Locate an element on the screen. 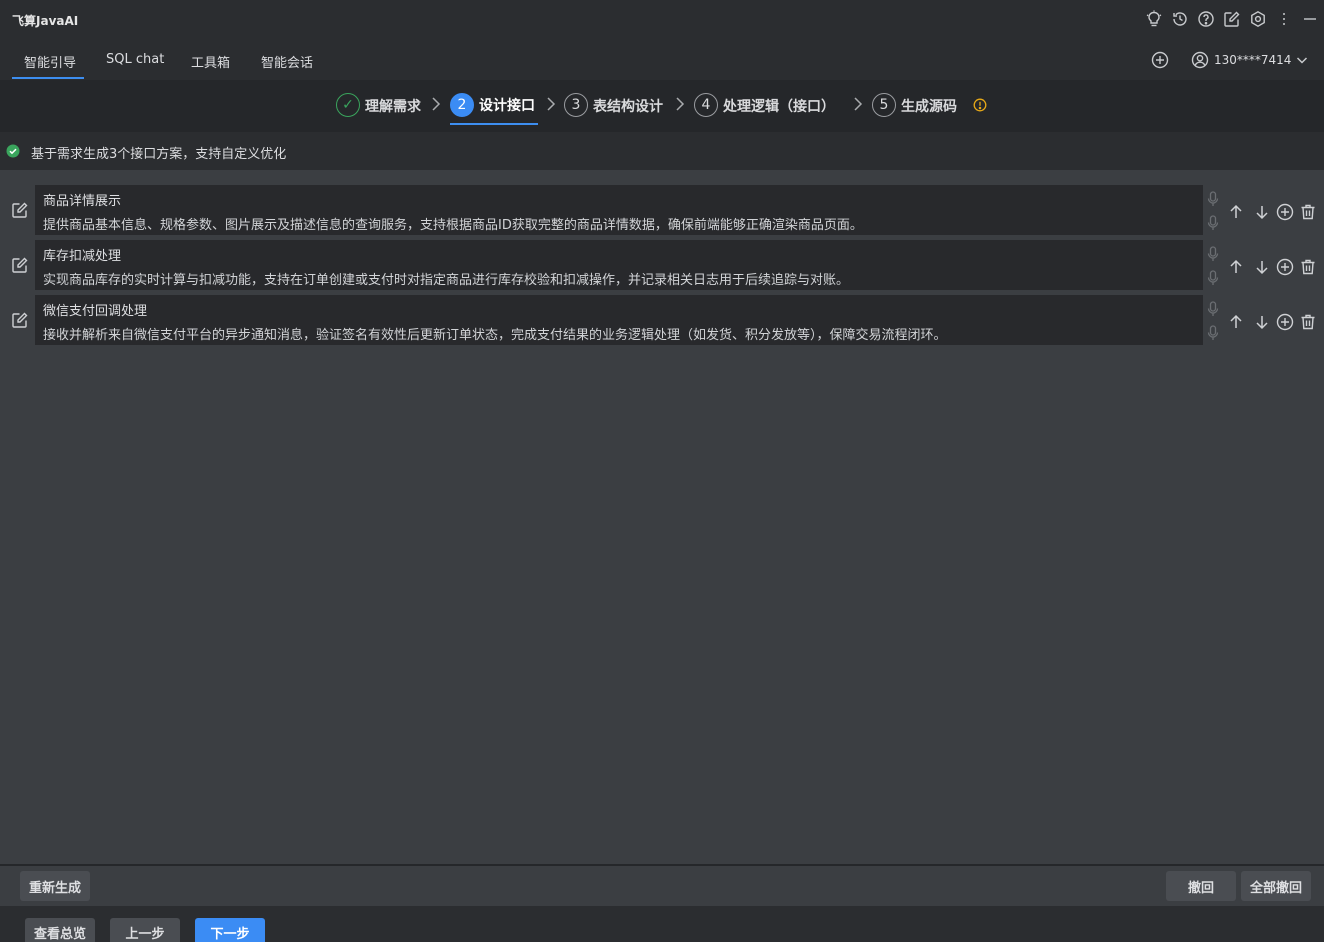 Image resolution: width=1324 pixels, height=942 pixels. active-tab-indicator is located at coordinates (48, 78).